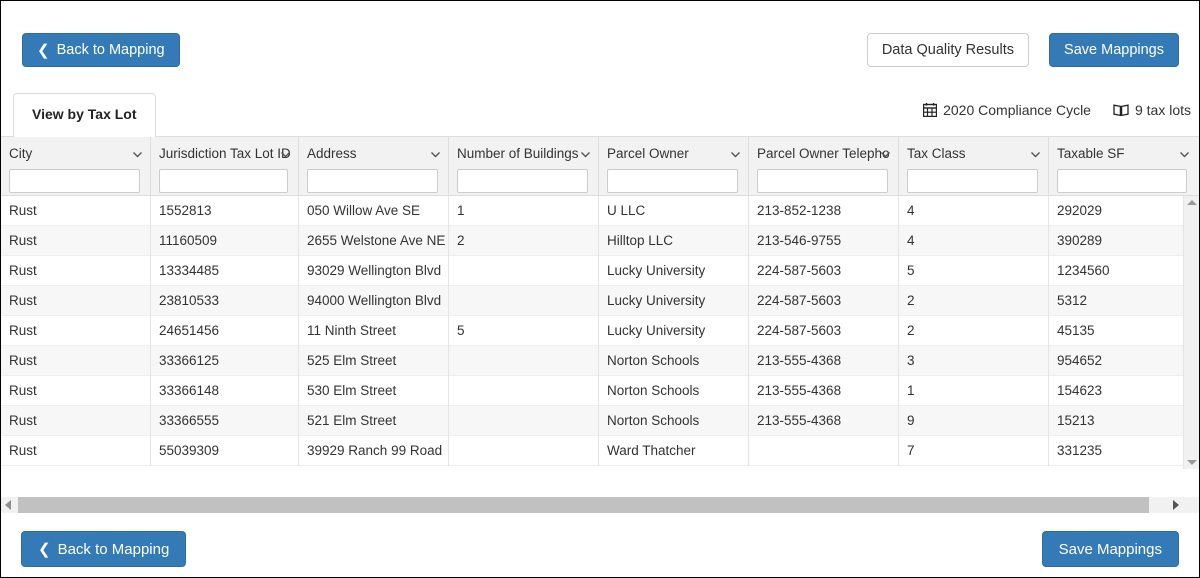 This screenshot has height=578, width=1200. What do you see at coordinates (974, 451) in the screenshot?
I see `grid-cell-taxclass: 7` at bounding box center [974, 451].